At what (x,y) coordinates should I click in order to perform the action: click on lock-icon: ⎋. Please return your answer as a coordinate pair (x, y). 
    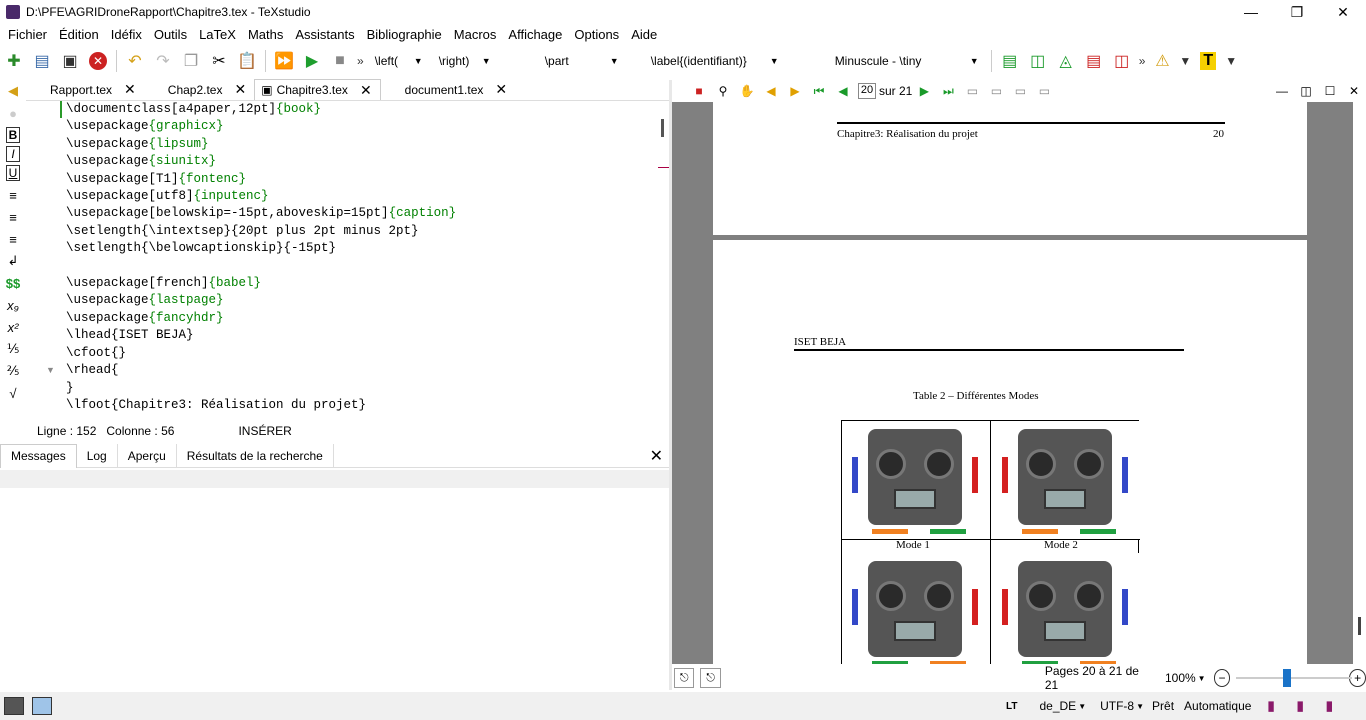
    Looking at the image, I should click on (684, 678).